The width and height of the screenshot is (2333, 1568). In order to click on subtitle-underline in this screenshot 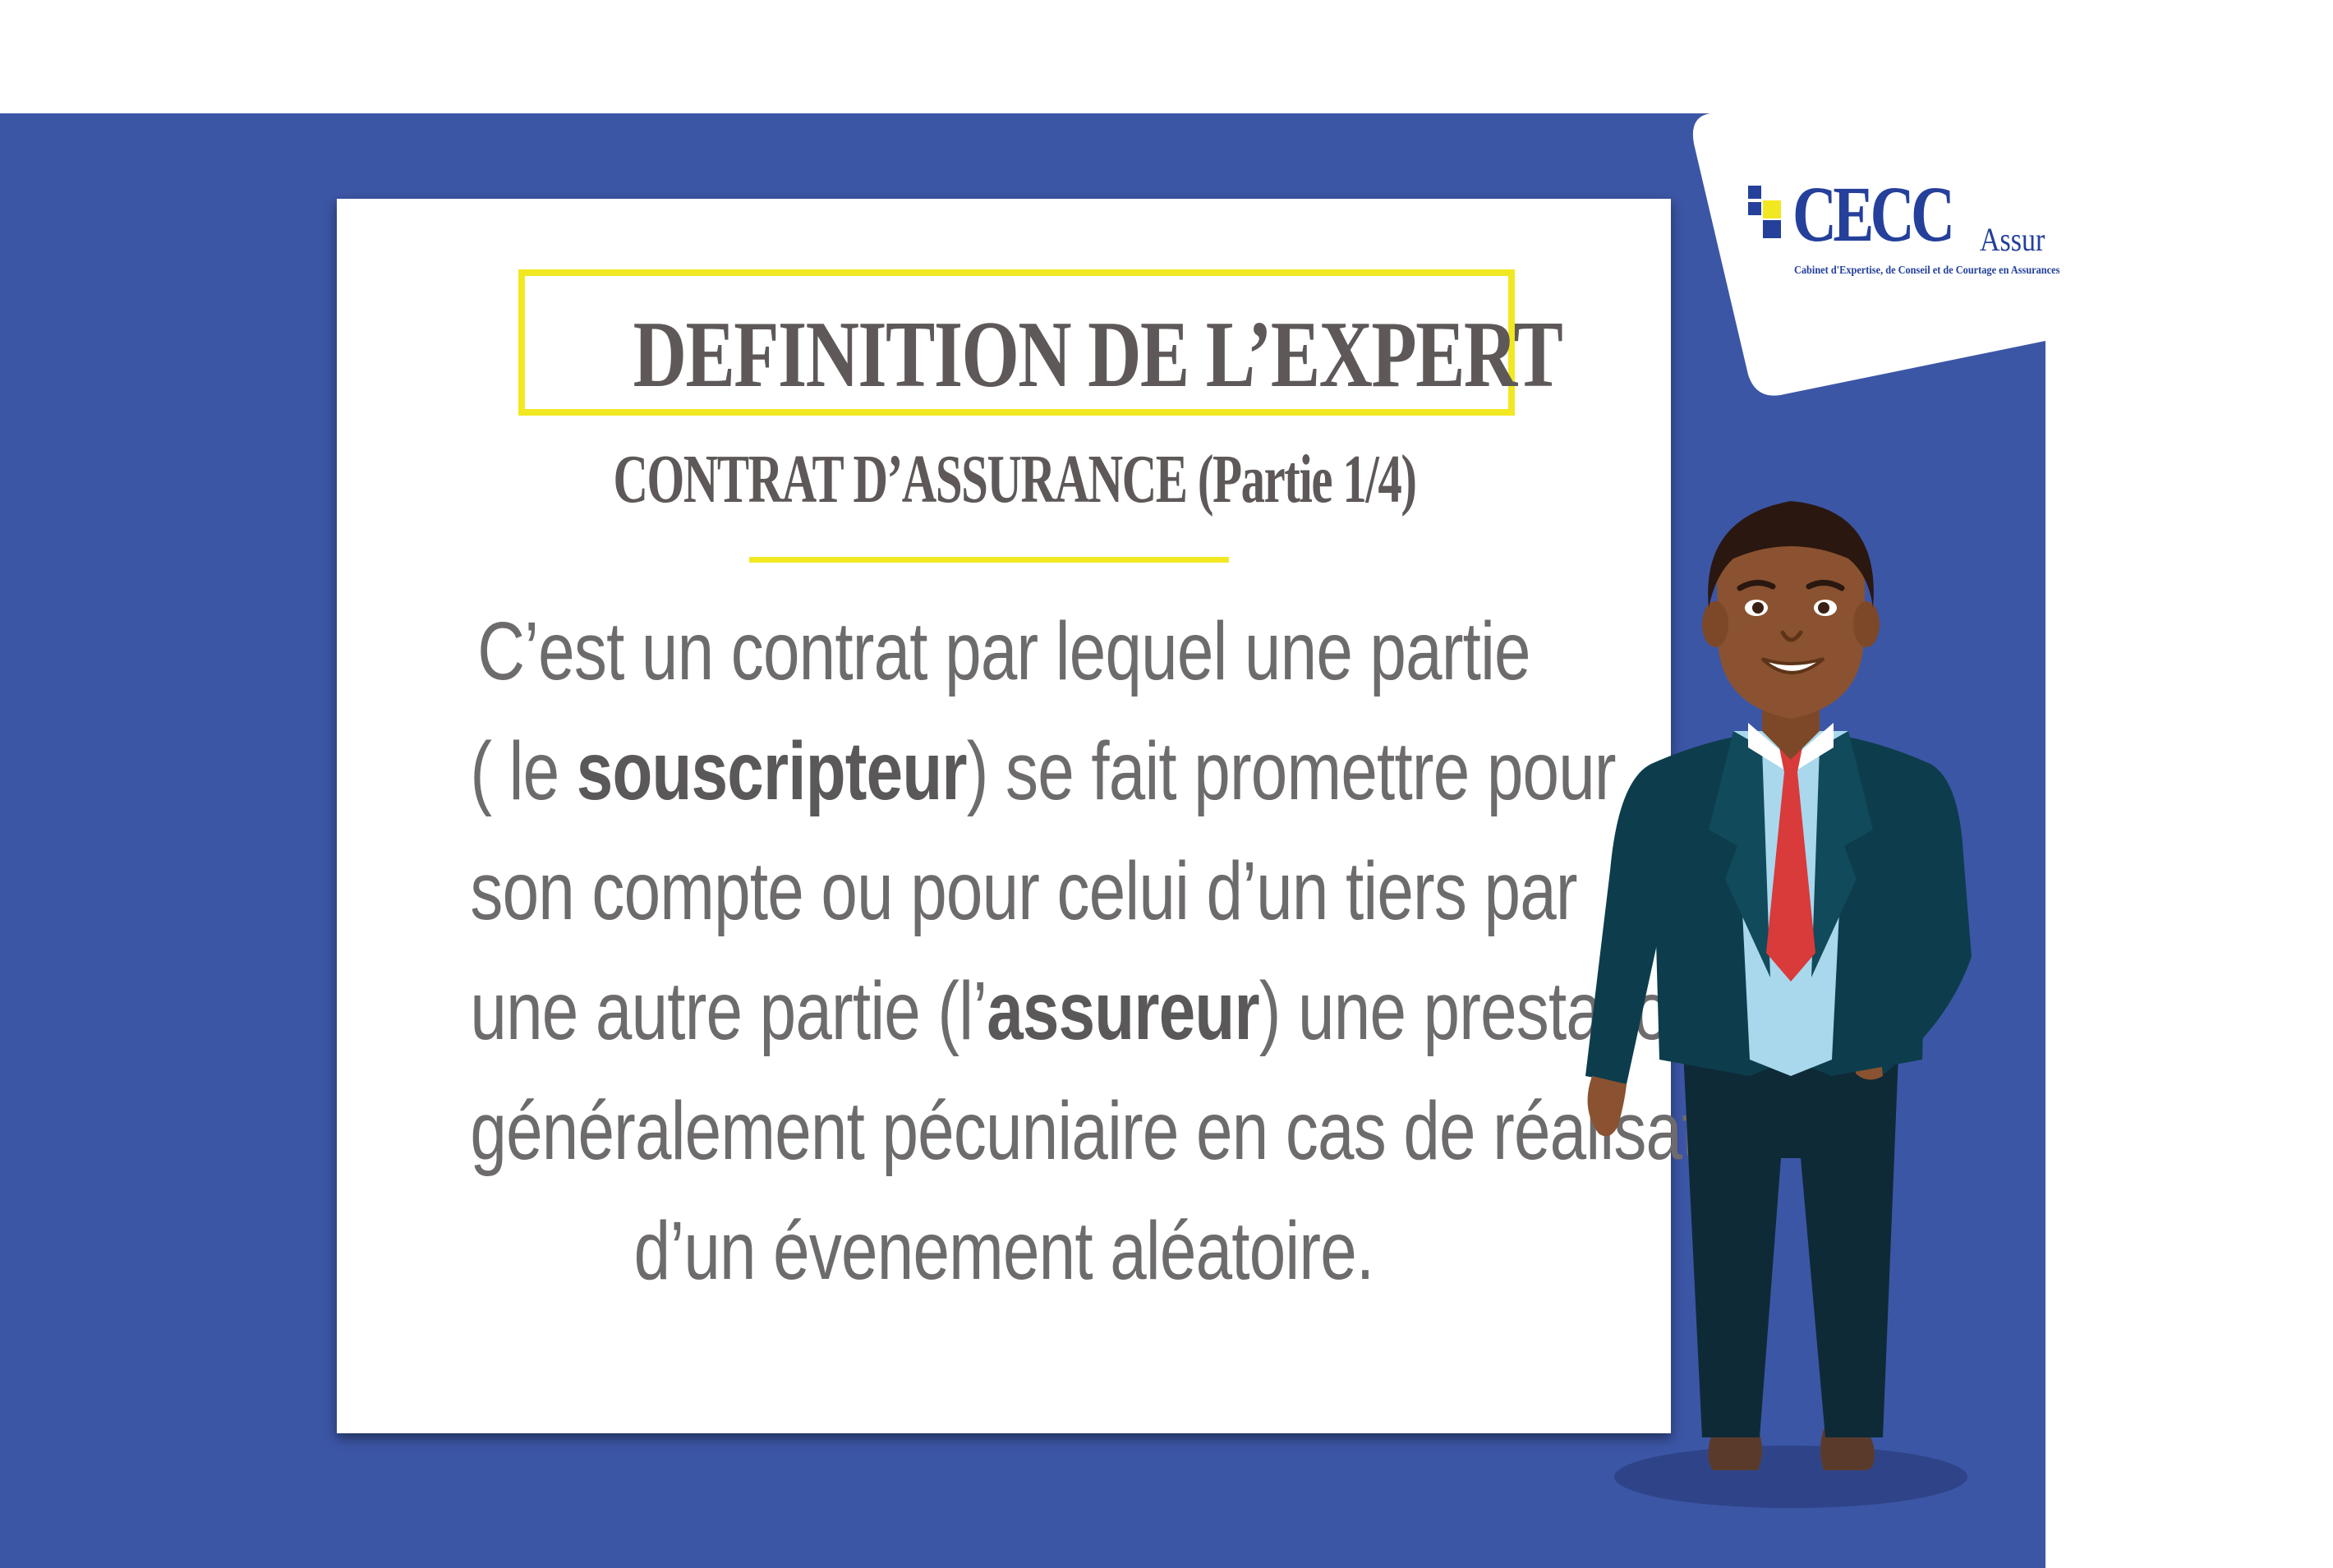, I will do `click(989, 560)`.